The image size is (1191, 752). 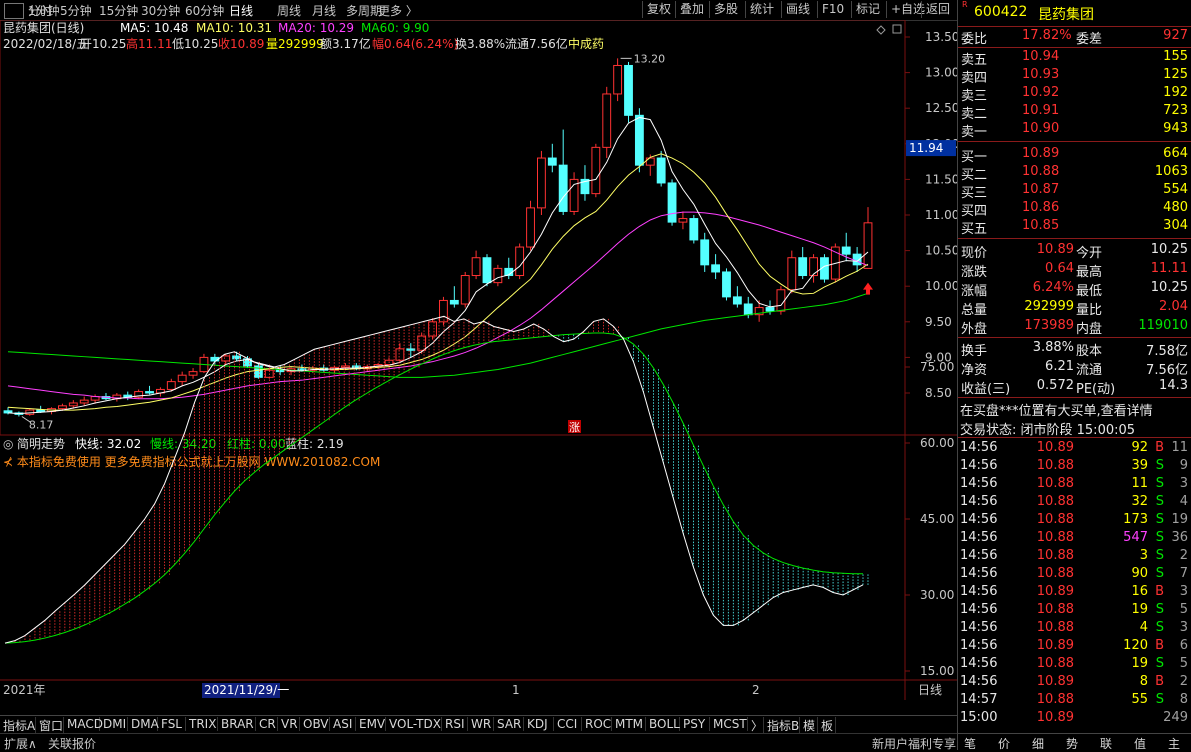 I want to click on indicator-tab-14: RSI, so click(x=455, y=724).